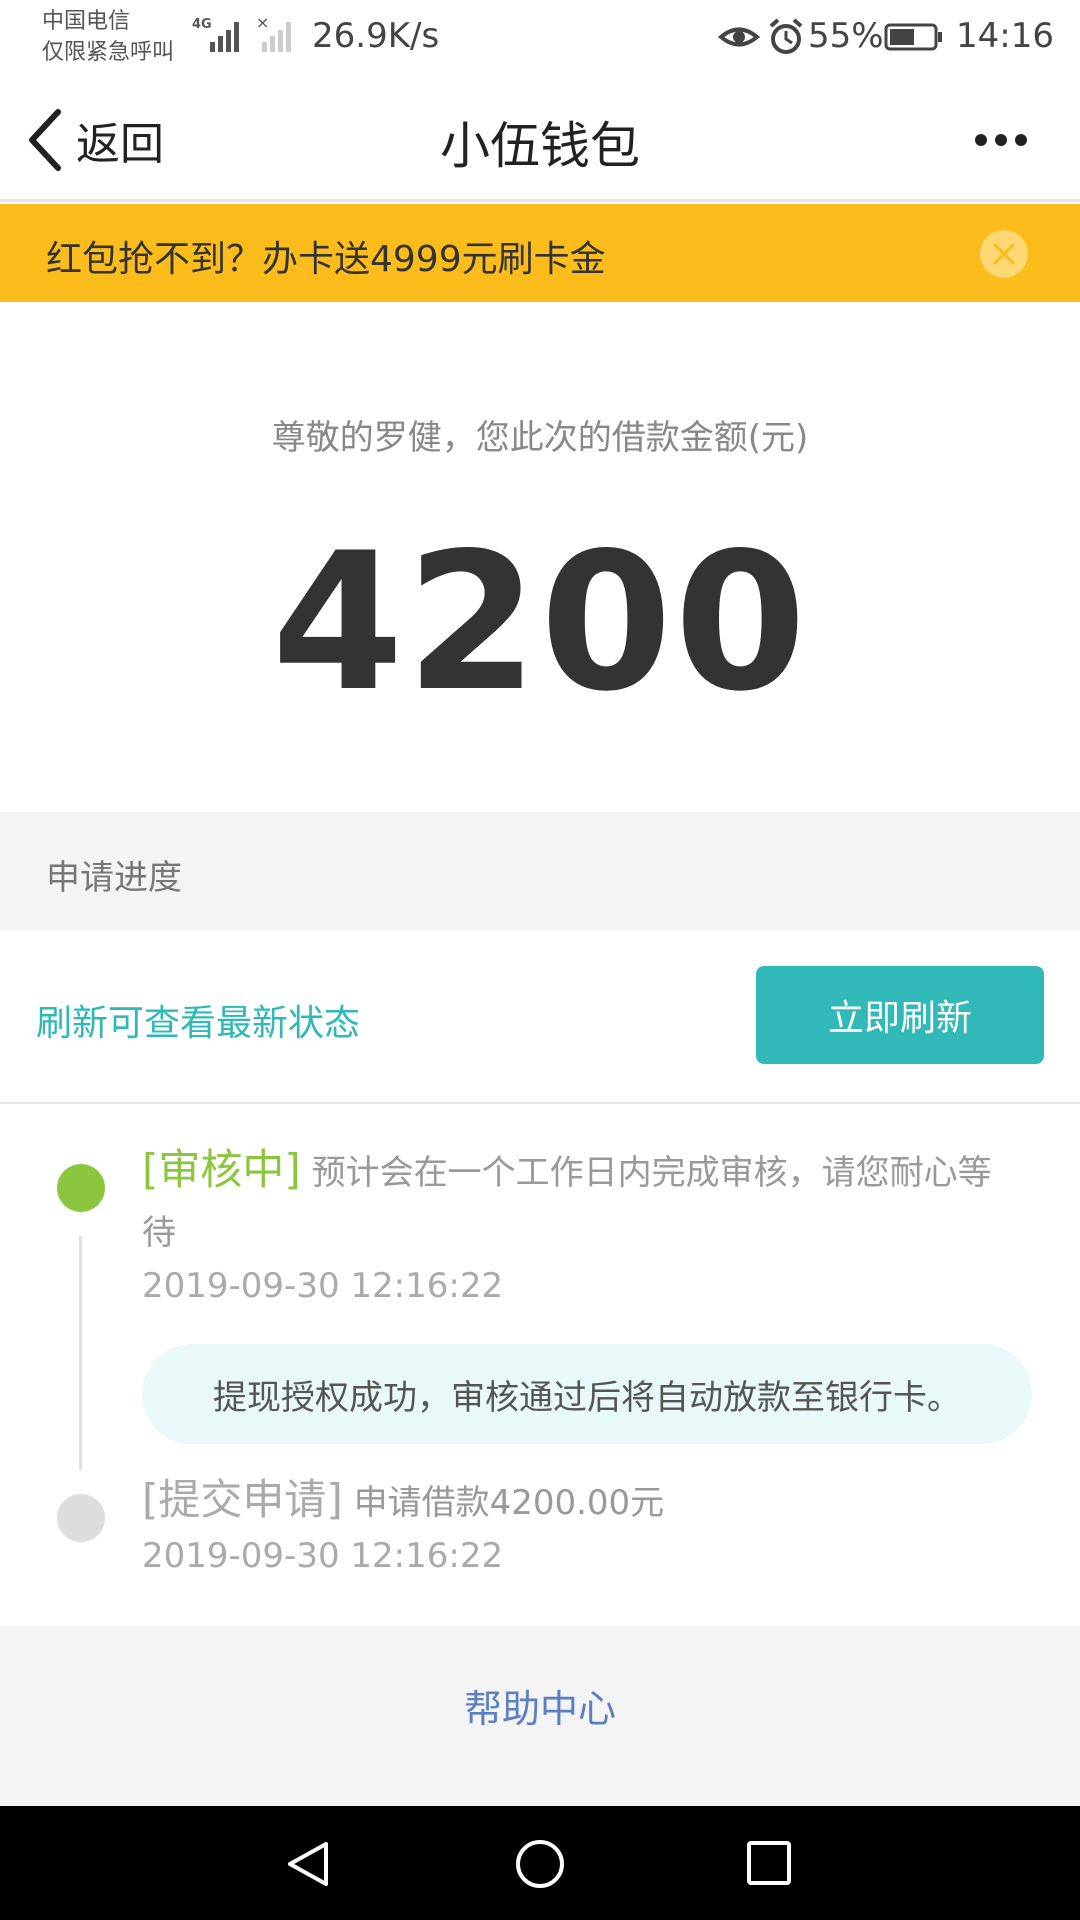 This screenshot has width=1080, height=1920. What do you see at coordinates (582, 1201) in the screenshot?
I see `timeline-item-reviewing: [审核中] 预计会在一个工作日内完成审核，请您耐心等待` at bounding box center [582, 1201].